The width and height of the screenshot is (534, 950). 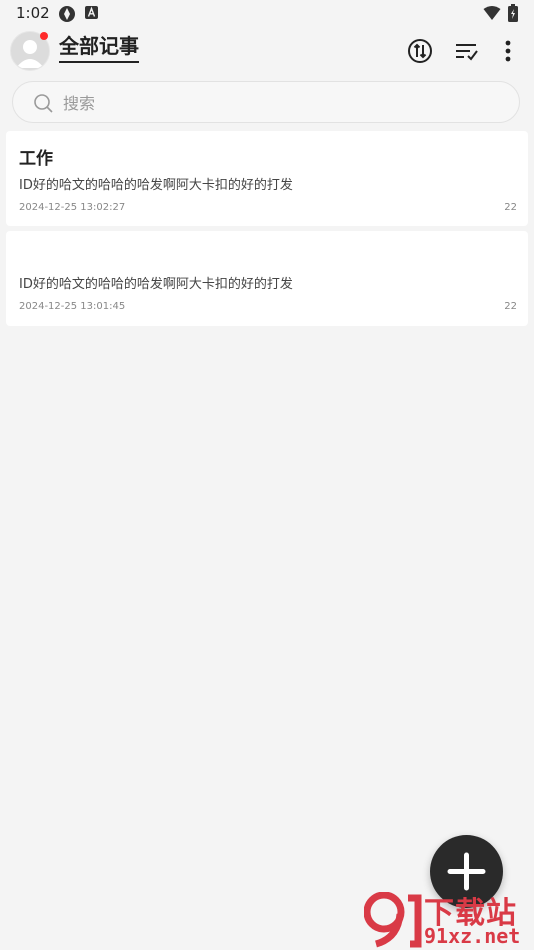 What do you see at coordinates (91, 12) in the screenshot?
I see `a-badge-icon` at bounding box center [91, 12].